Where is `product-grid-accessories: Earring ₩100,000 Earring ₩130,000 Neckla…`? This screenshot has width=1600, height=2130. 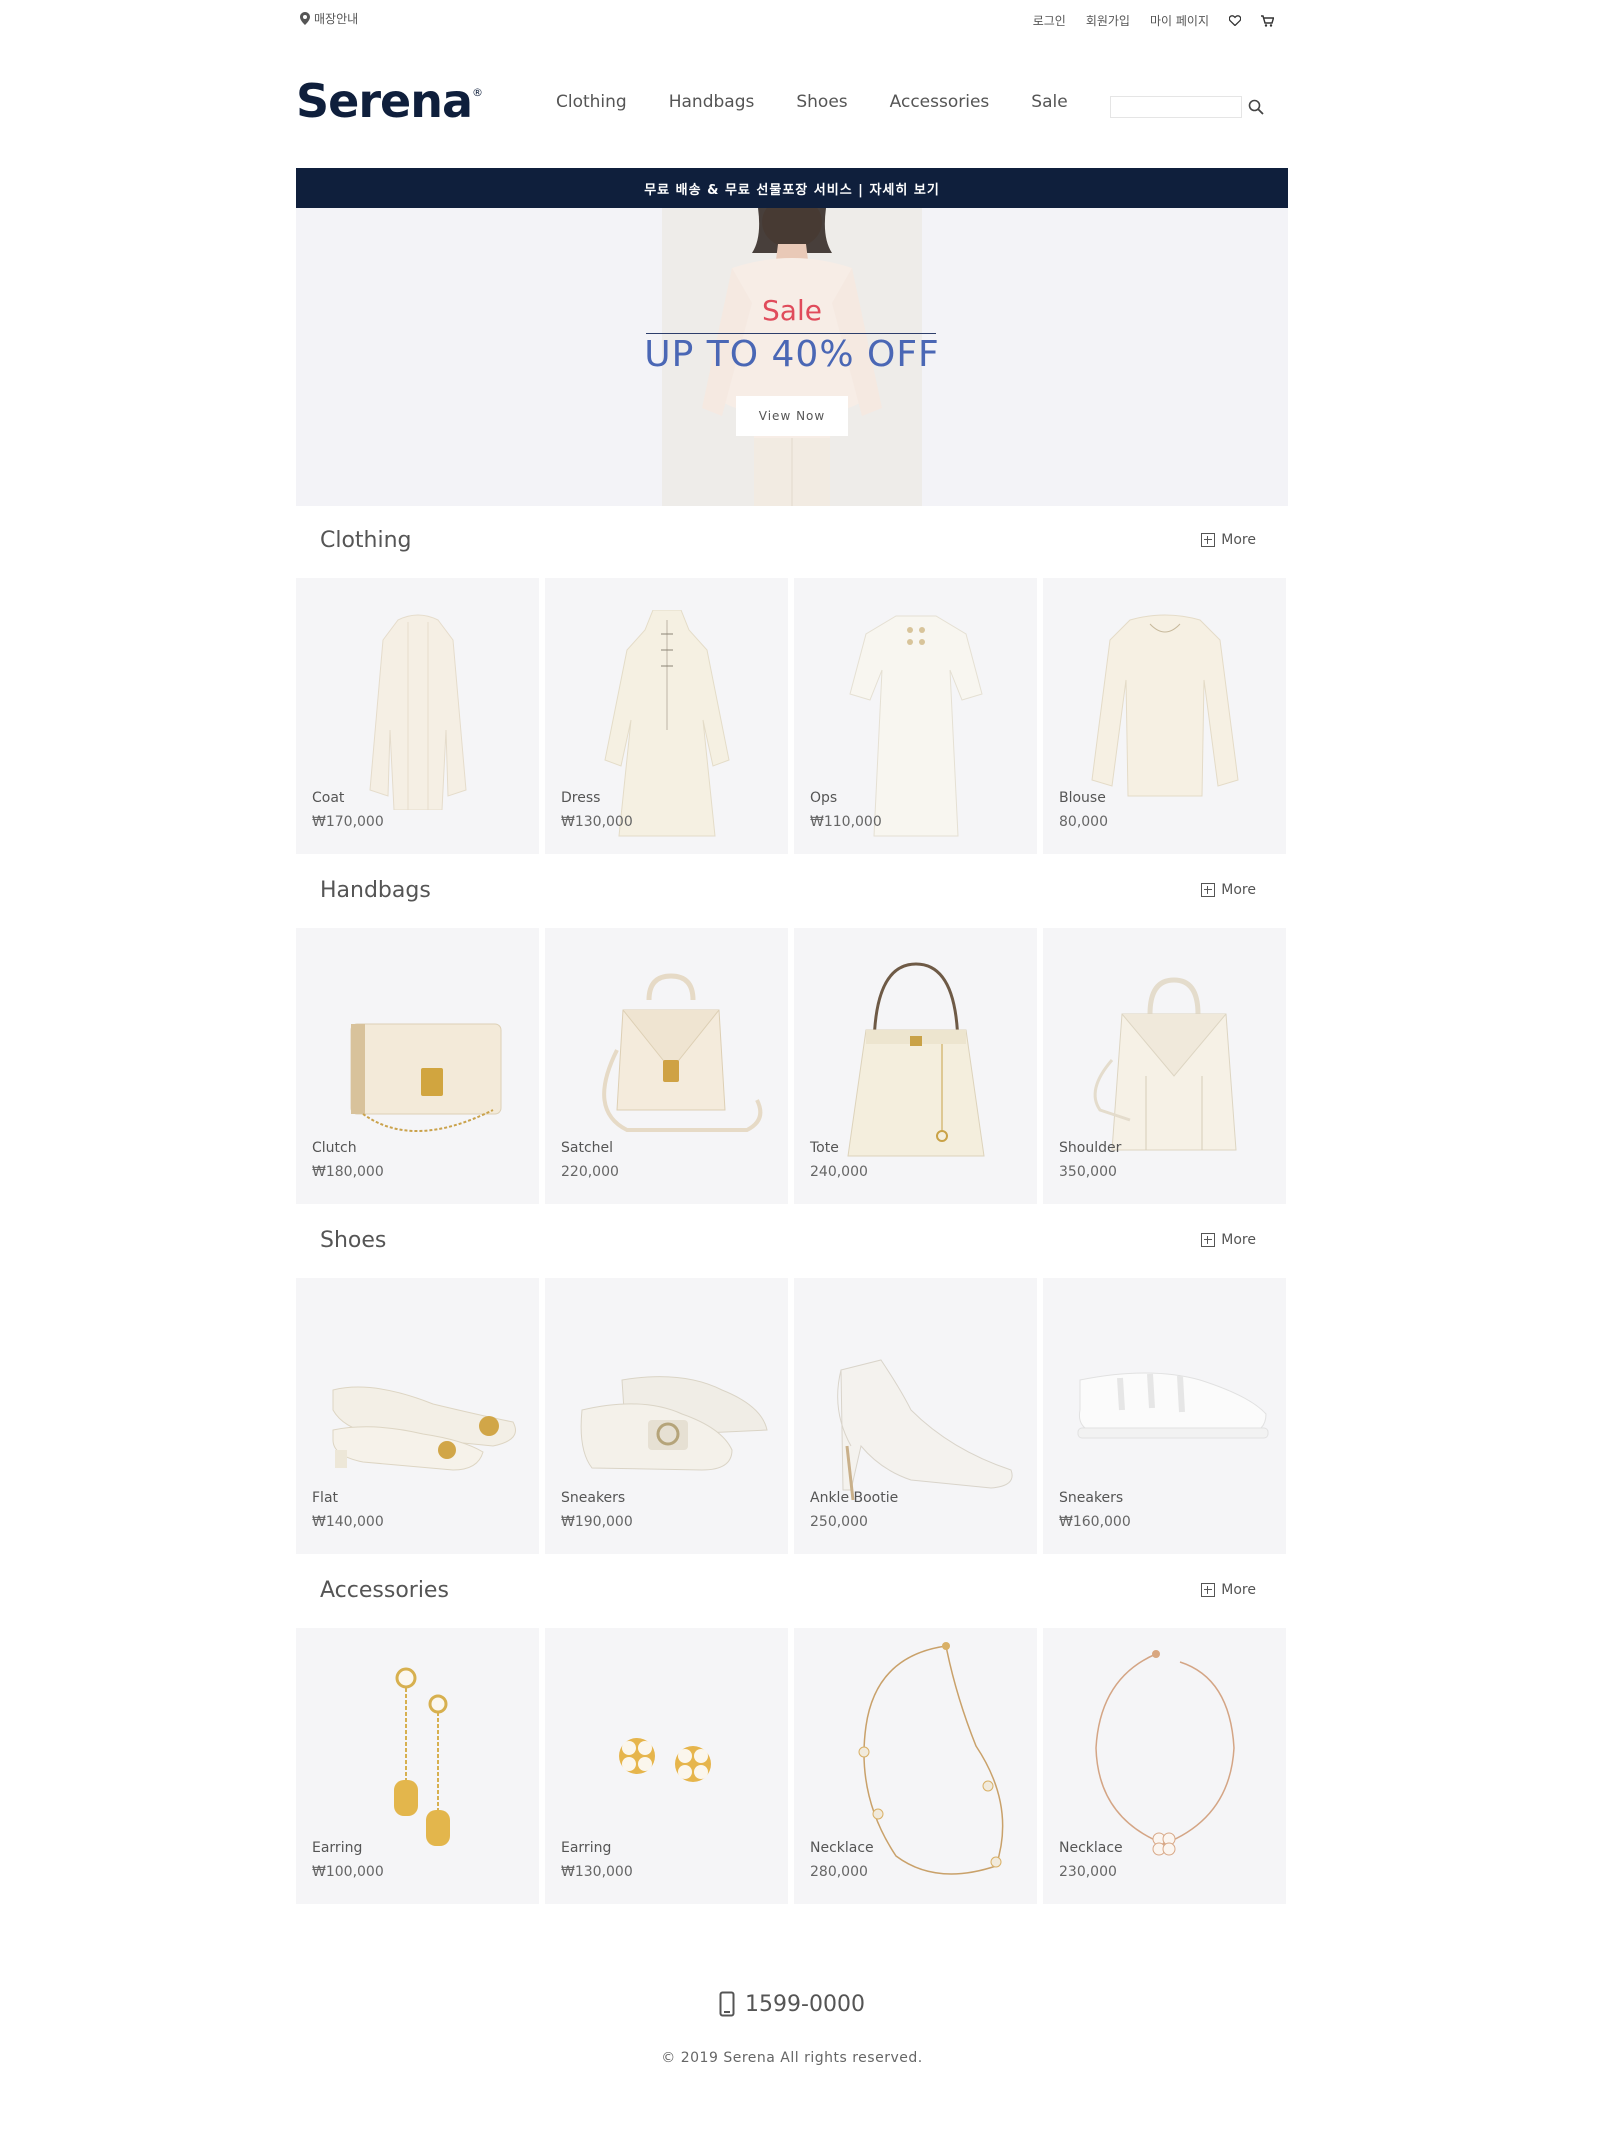 product-grid-accessories: Earring ₩100,000 Earring ₩130,000 Neckla… is located at coordinates (792, 1766).